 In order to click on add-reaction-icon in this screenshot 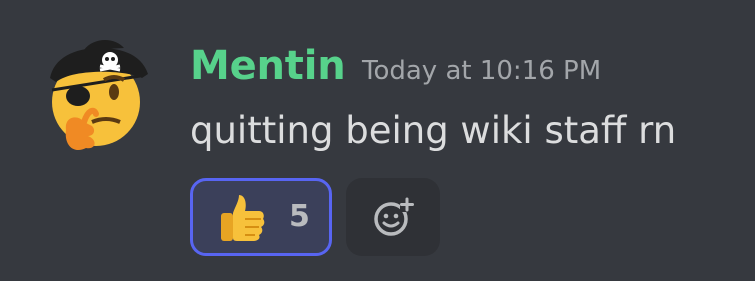, I will do `click(394, 216)`.